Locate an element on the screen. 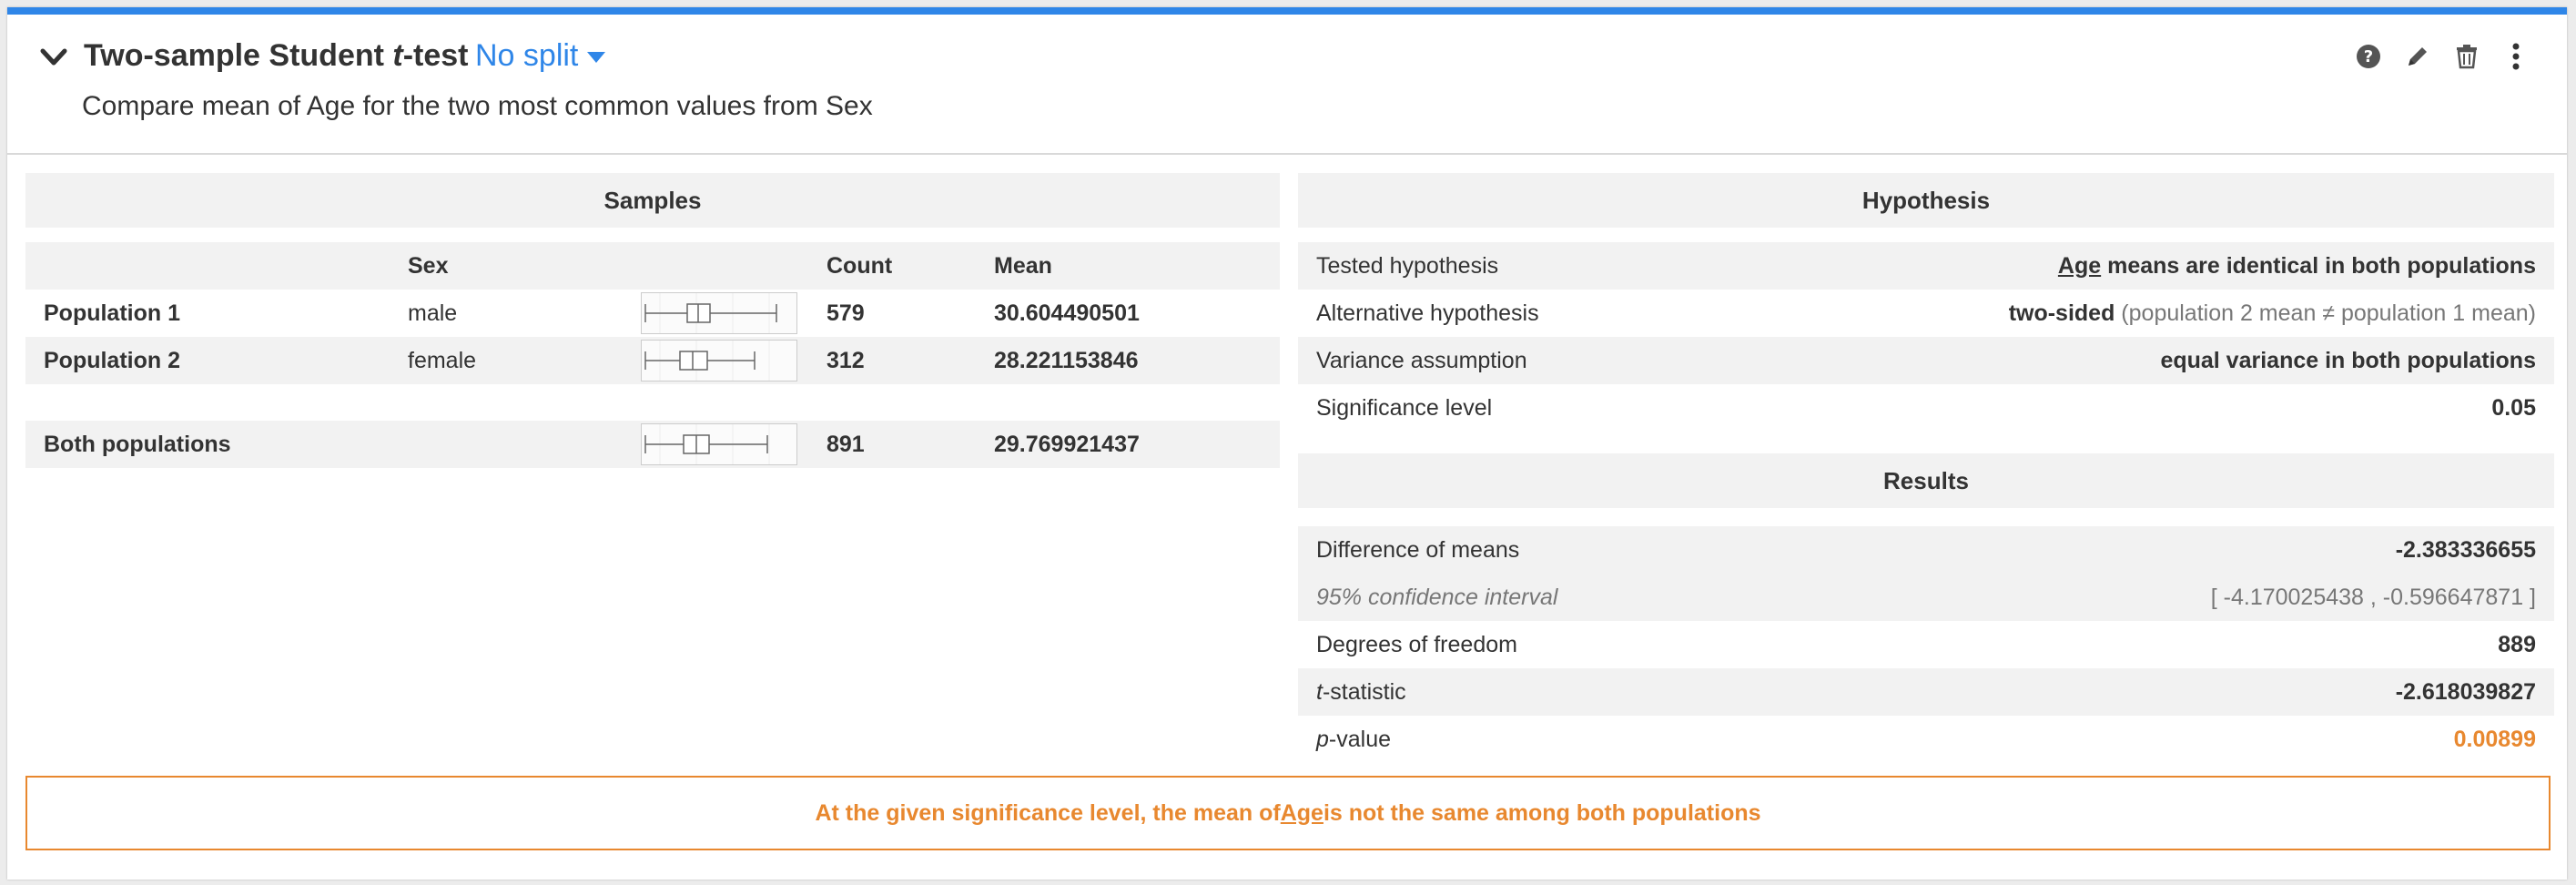  difference-of-means-label: Difference of means is located at coordinates (1418, 549).